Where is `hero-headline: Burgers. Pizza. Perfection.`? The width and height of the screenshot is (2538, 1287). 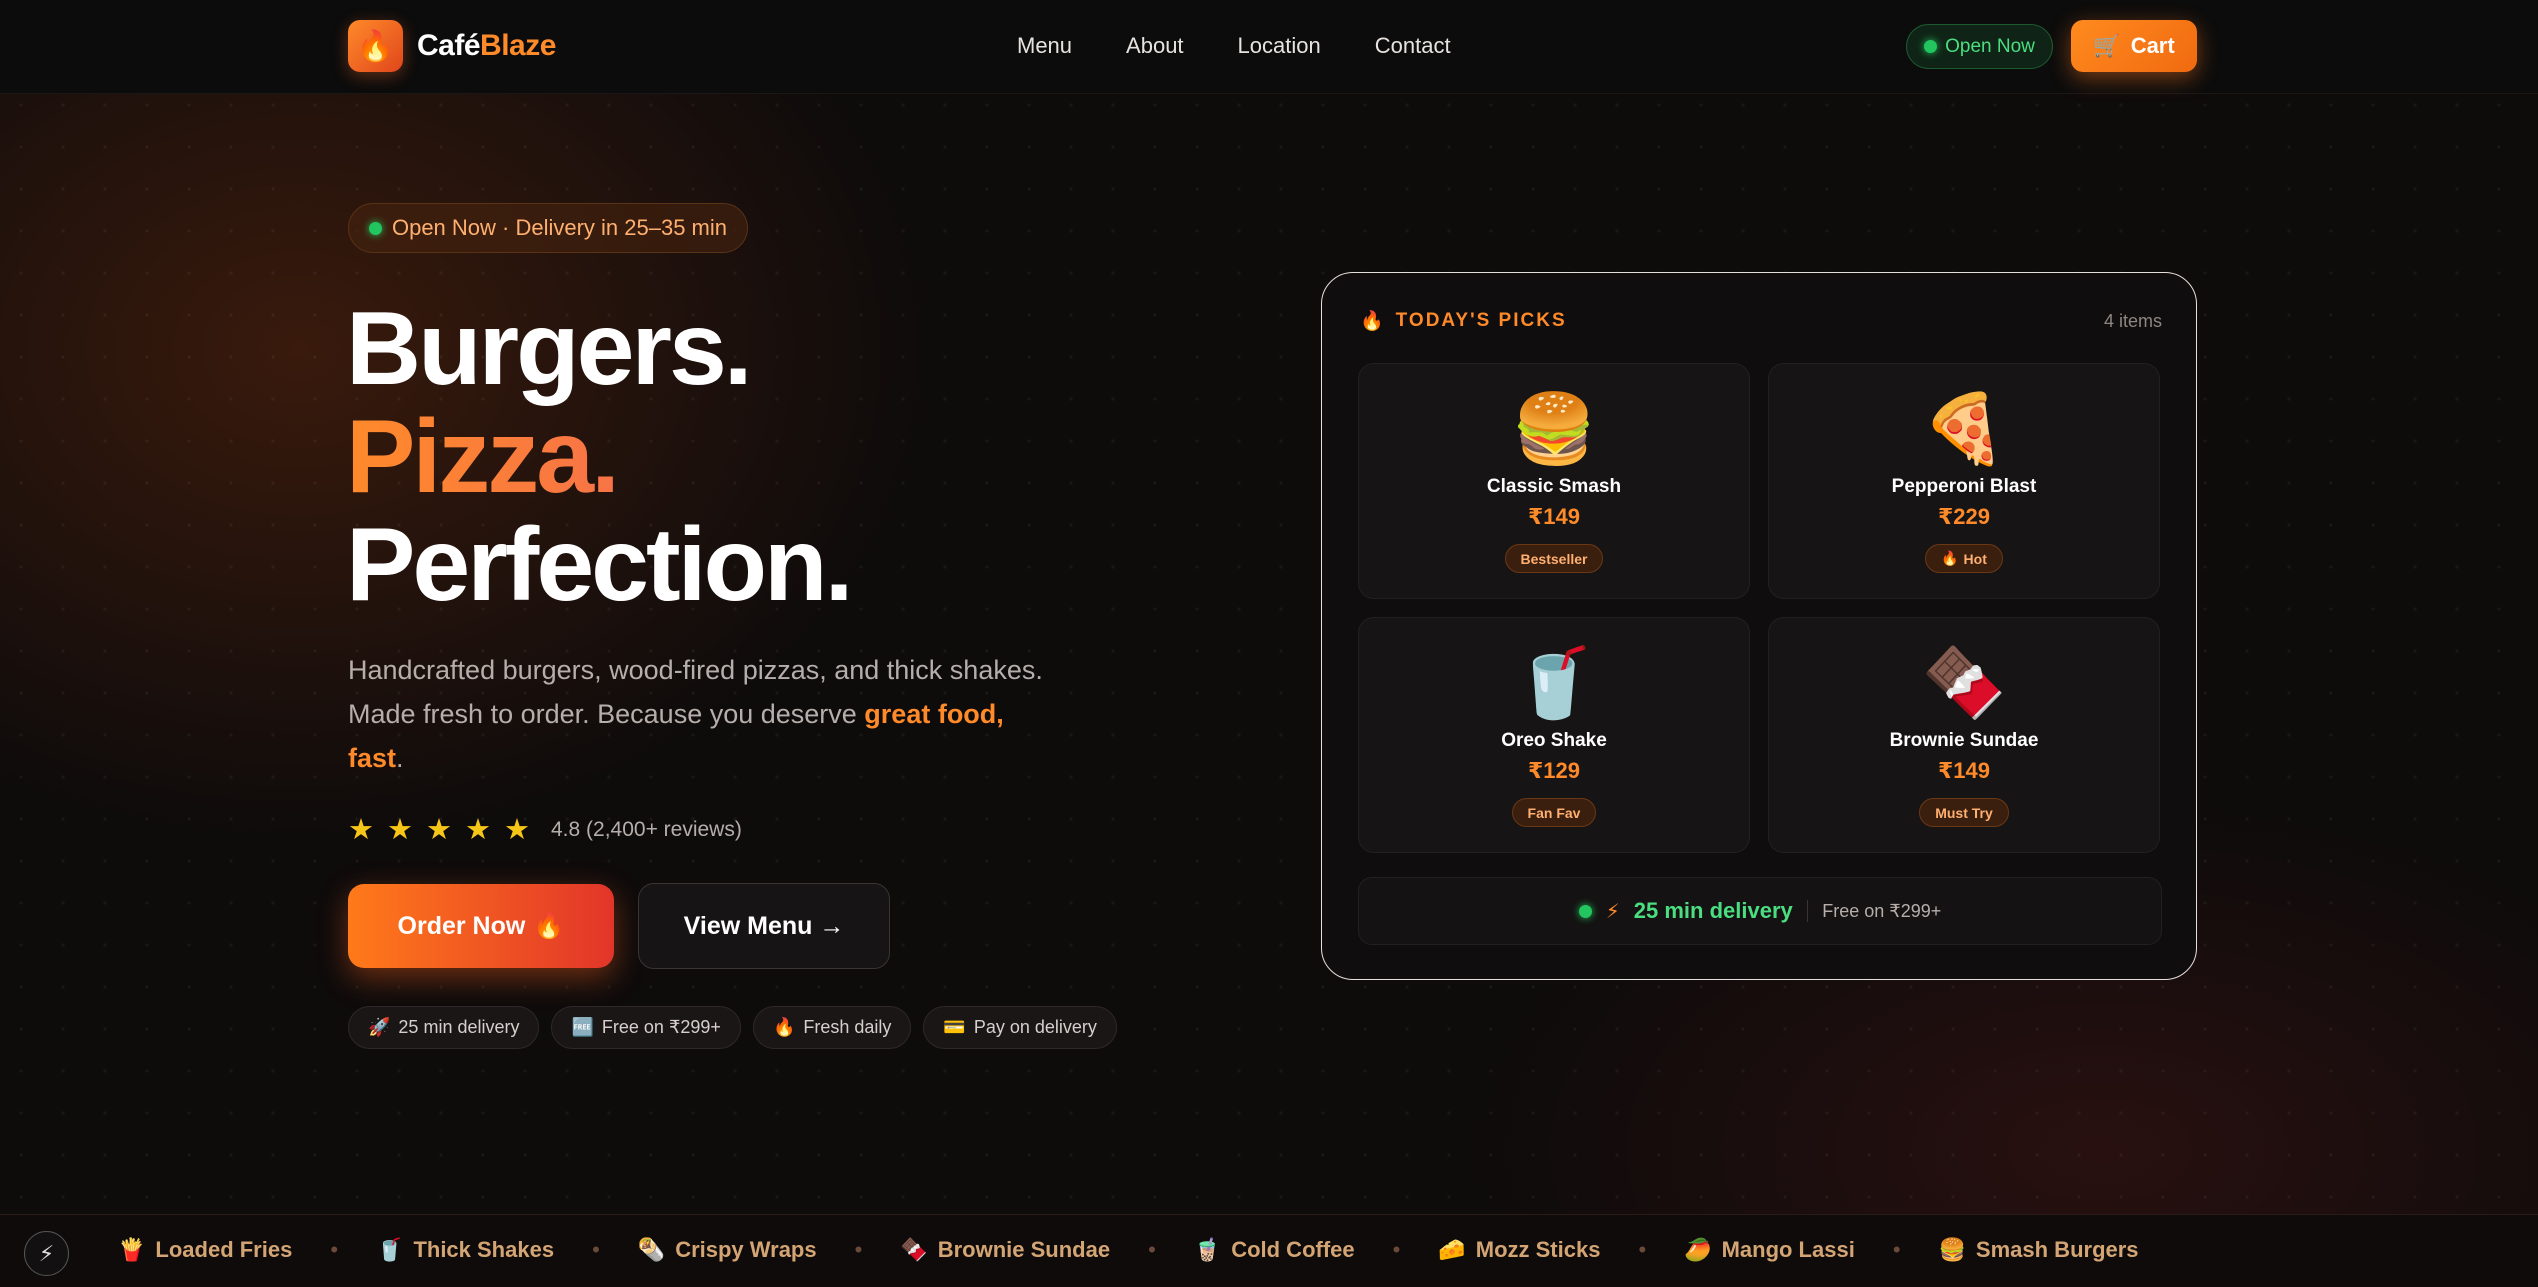 hero-headline: Burgers. Pizza. Perfection. is located at coordinates (599, 457).